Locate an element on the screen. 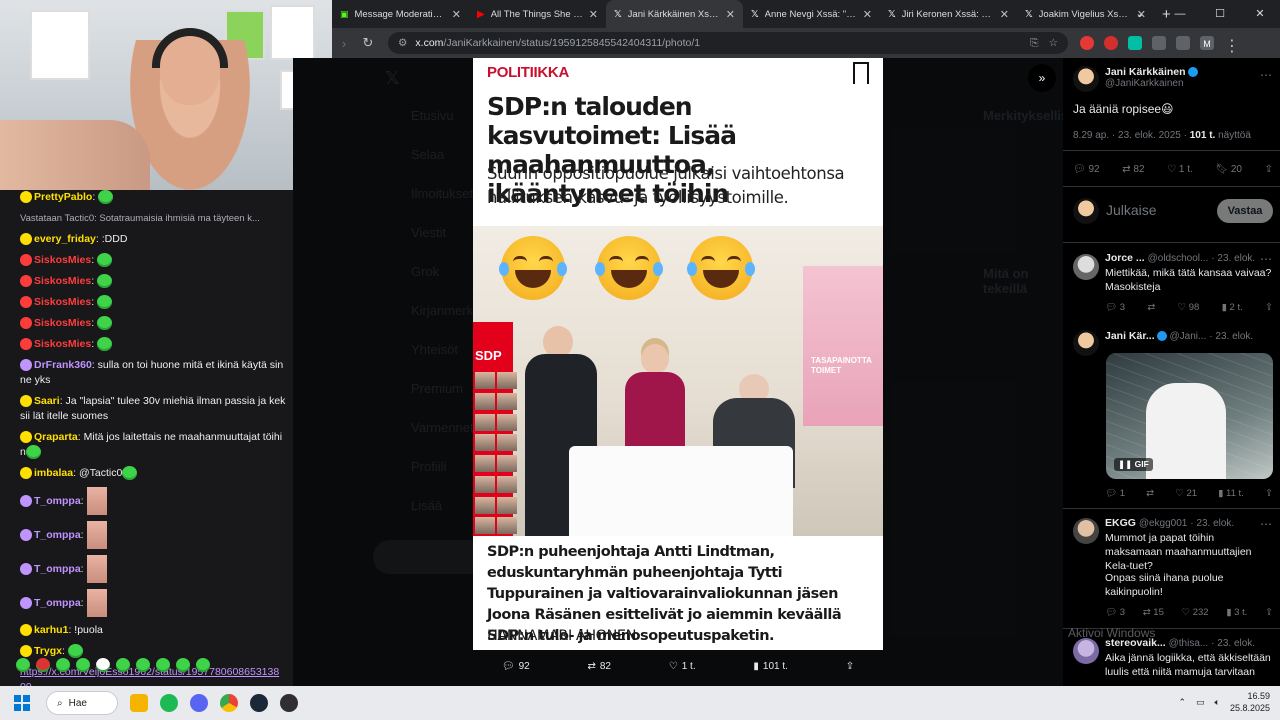 The height and width of the screenshot is (720, 1280). chat-username: every_friday is located at coordinates (65, 239).